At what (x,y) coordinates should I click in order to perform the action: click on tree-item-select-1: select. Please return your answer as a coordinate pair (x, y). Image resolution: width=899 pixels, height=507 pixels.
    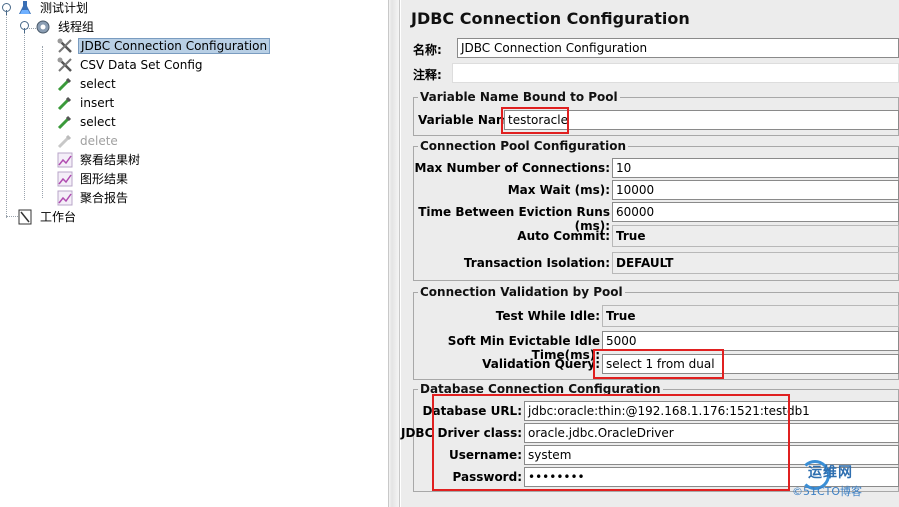
    Looking at the image, I should click on (87, 83).